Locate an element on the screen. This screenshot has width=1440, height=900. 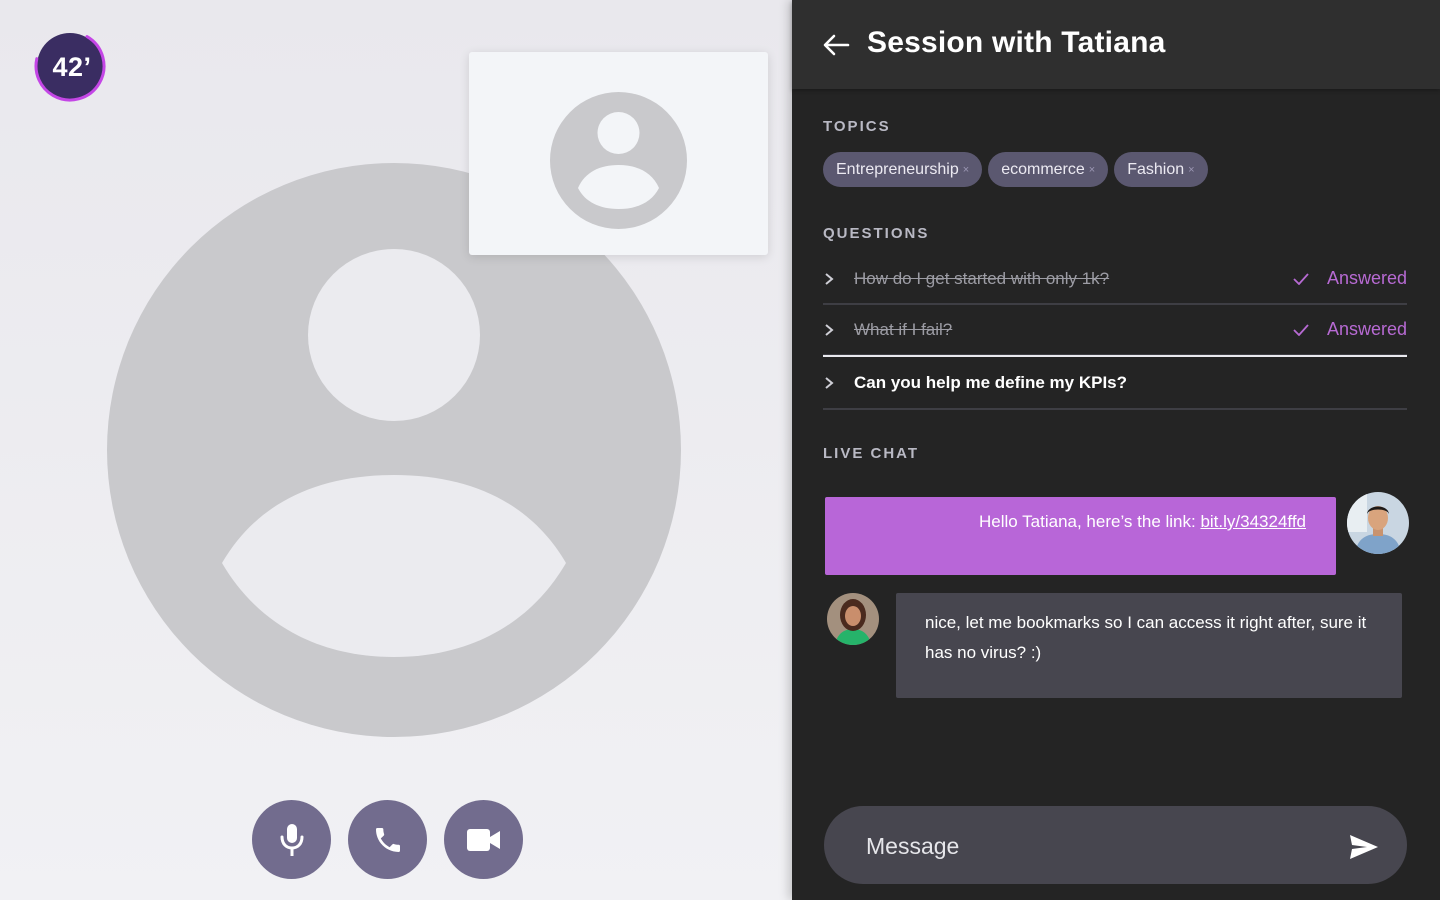
call-controls is located at coordinates (387, 839).